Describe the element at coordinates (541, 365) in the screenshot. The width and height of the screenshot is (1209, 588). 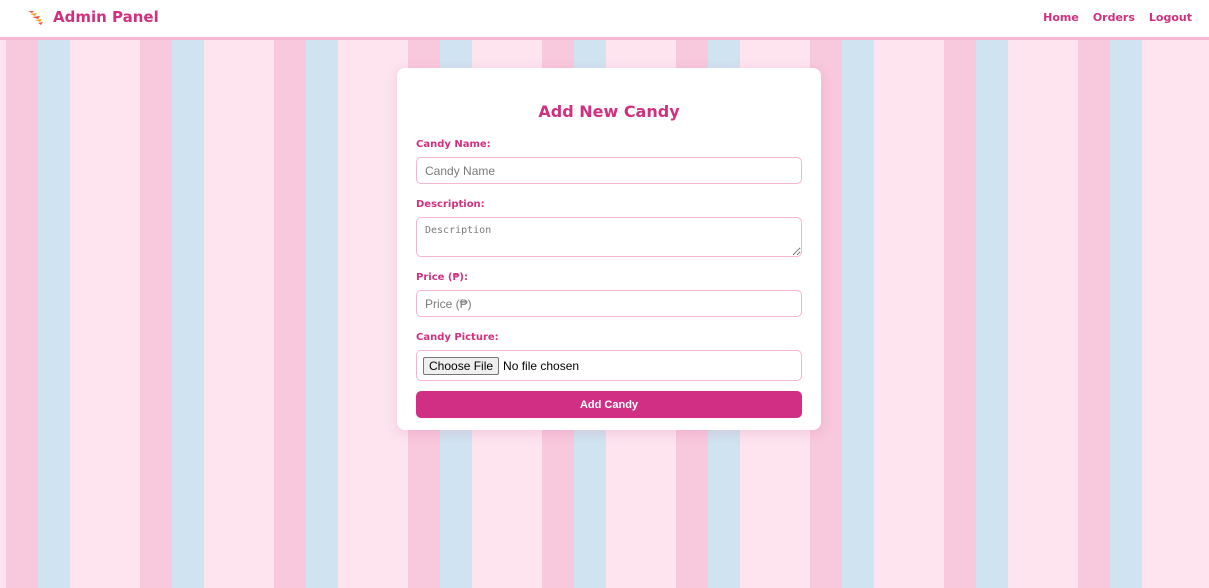
I see `file-status-text: No file chosen` at that location.